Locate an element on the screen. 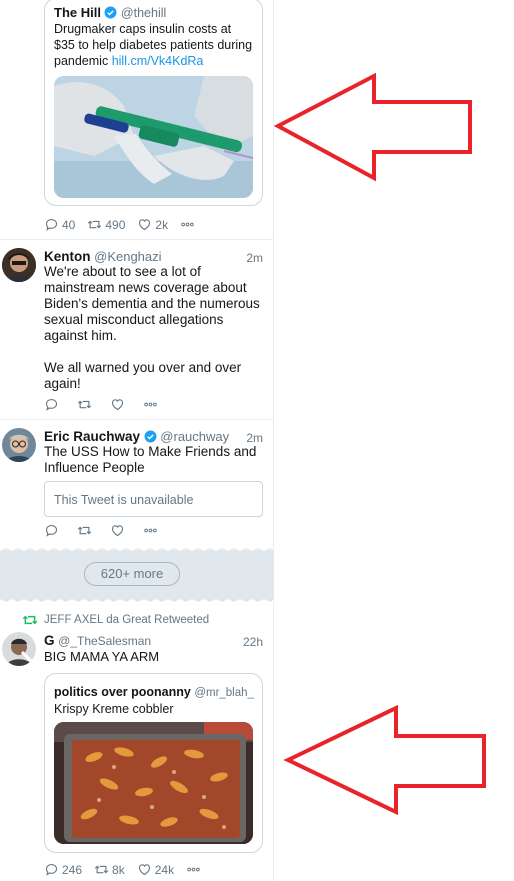 The height and width of the screenshot is (881, 514). annotation-arrow-bottom is located at coordinates (384, 760).